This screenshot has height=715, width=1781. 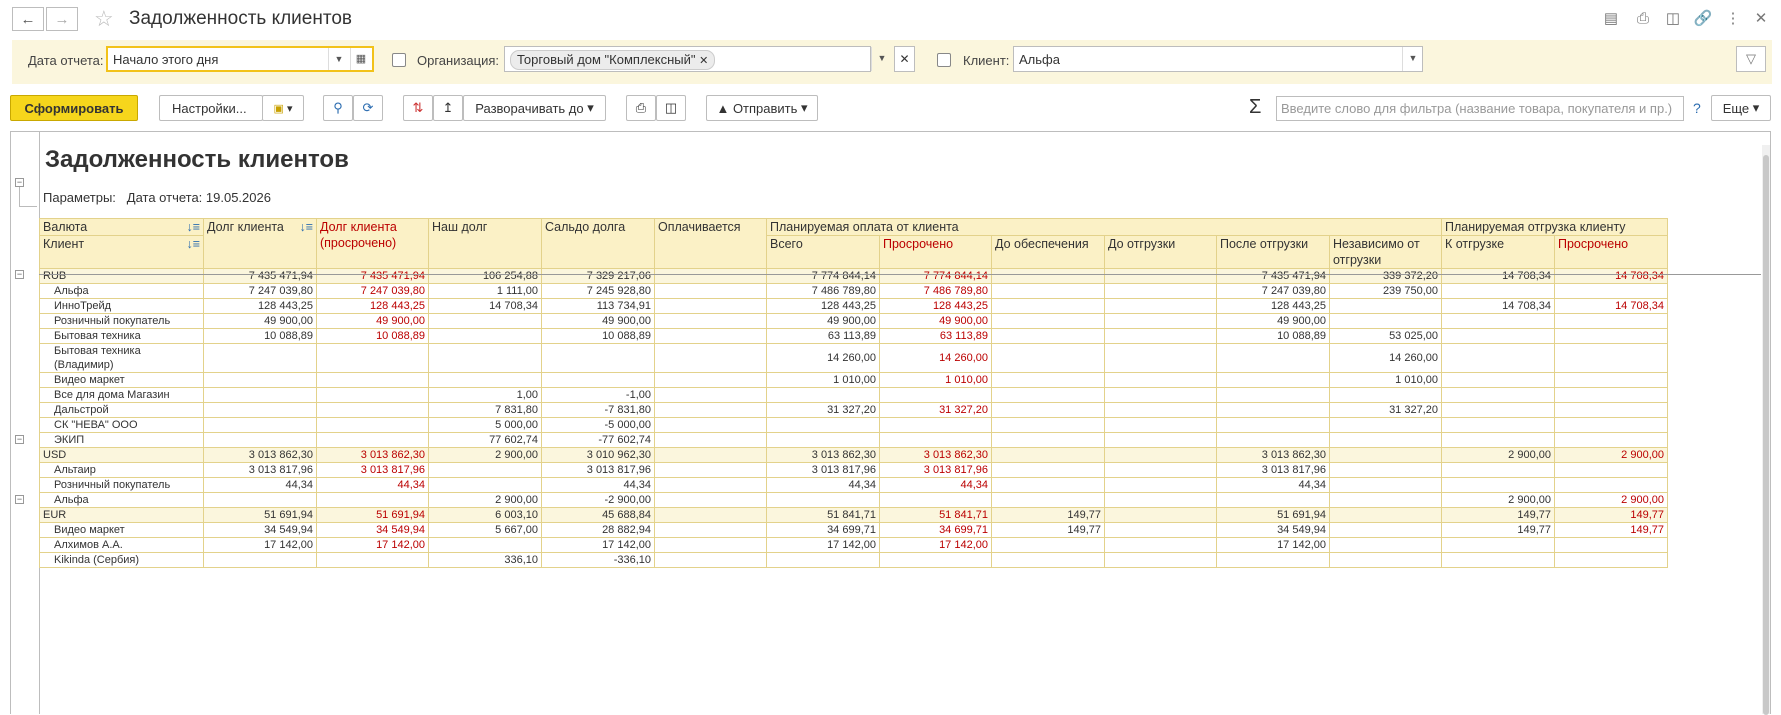 What do you see at coordinates (283, 108) in the screenshot?
I see `variants-dropdown: ▣ ▾` at bounding box center [283, 108].